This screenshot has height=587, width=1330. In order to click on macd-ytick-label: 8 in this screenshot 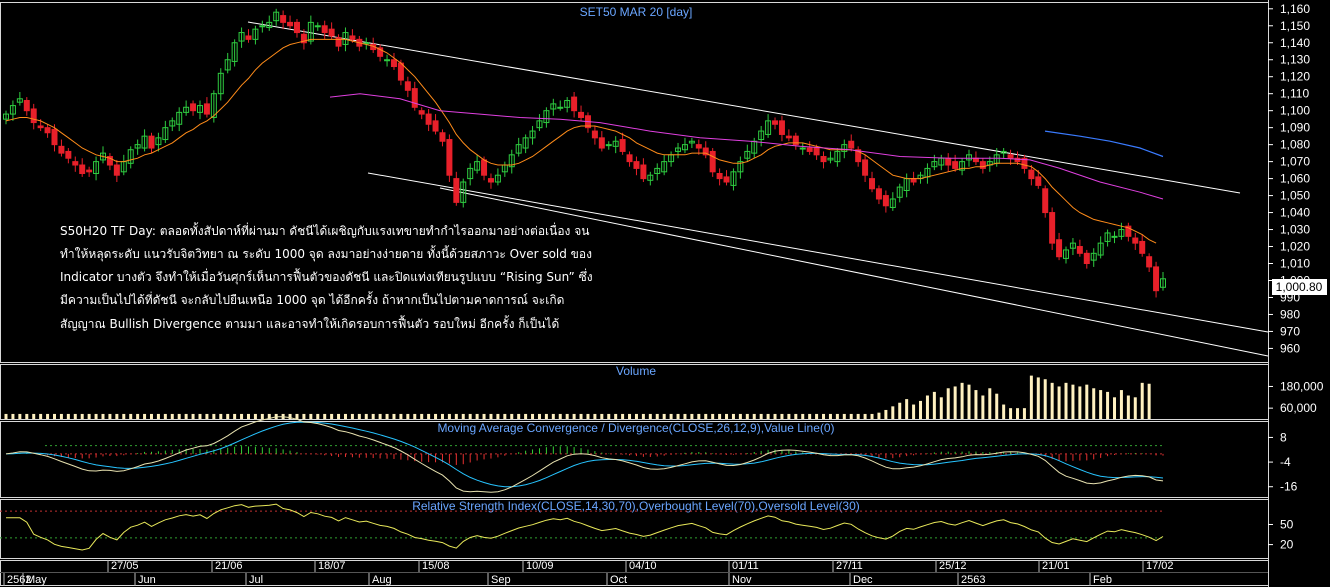, I will do `click(1283, 437)`.